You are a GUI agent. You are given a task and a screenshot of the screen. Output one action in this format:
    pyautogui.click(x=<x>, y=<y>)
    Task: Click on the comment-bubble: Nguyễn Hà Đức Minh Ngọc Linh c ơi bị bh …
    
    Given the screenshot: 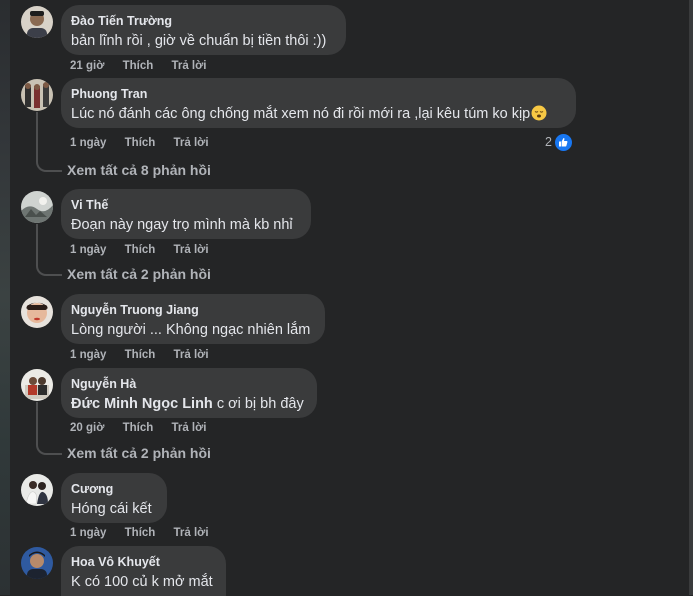 What is the action you would take?
    pyautogui.click(x=189, y=393)
    